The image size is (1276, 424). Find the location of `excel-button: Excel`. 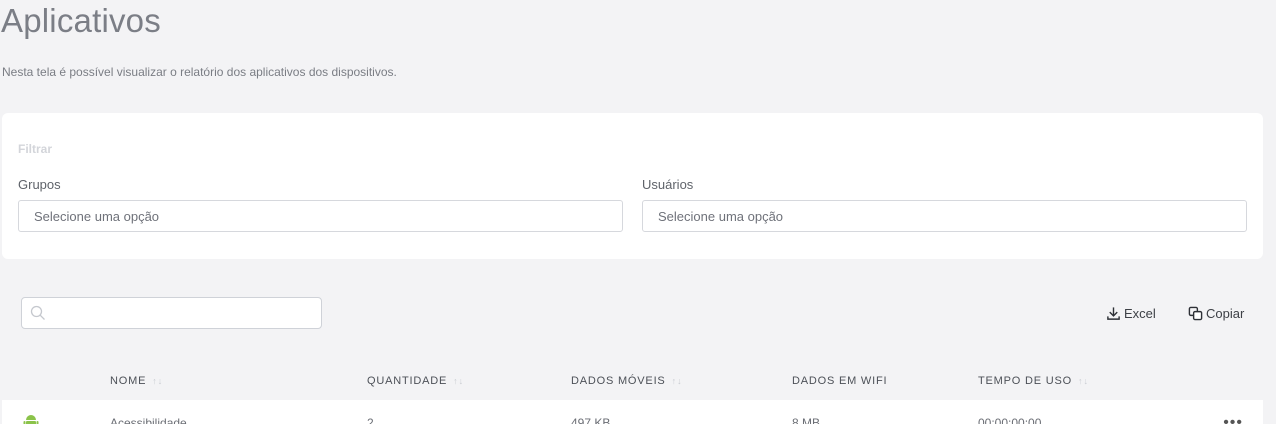

excel-button: Excel is located at coordinates (1131, 313).